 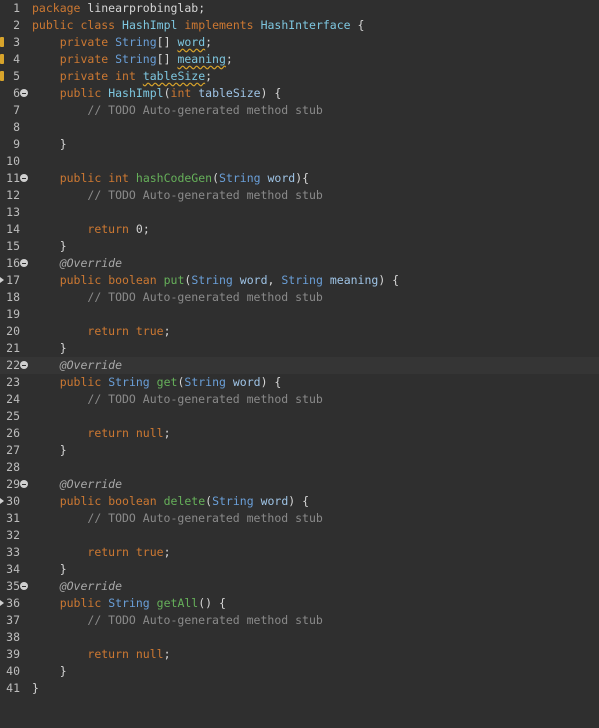 I want to click on code-line: 29 @Override, so click(x=299, y=484).